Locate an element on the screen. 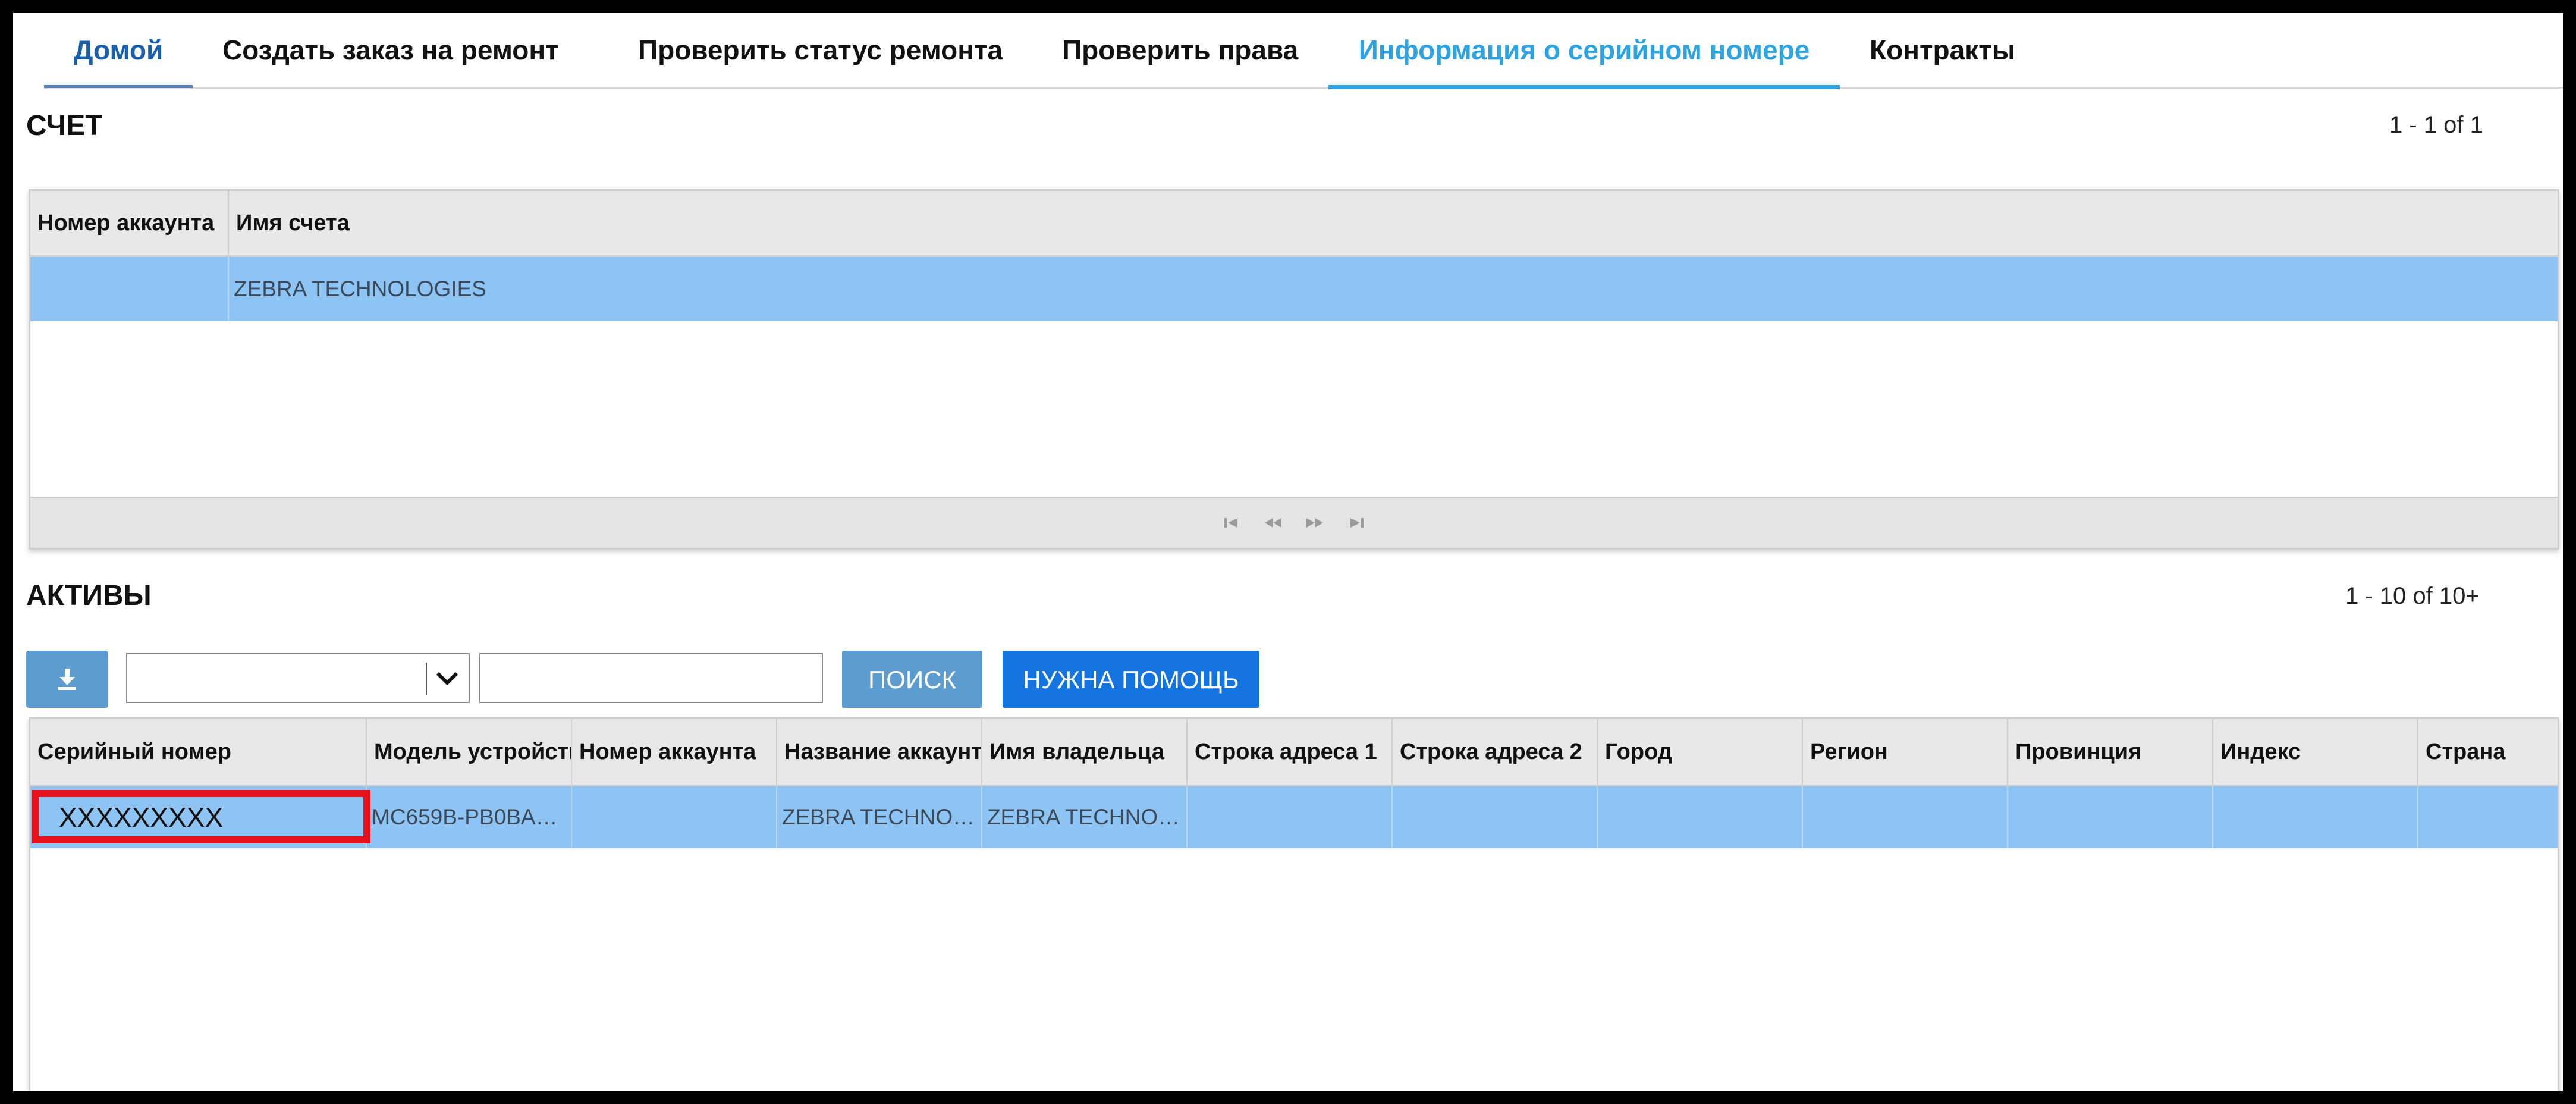  column-header-zip: Индекс is located at coordinates (2315, 752).